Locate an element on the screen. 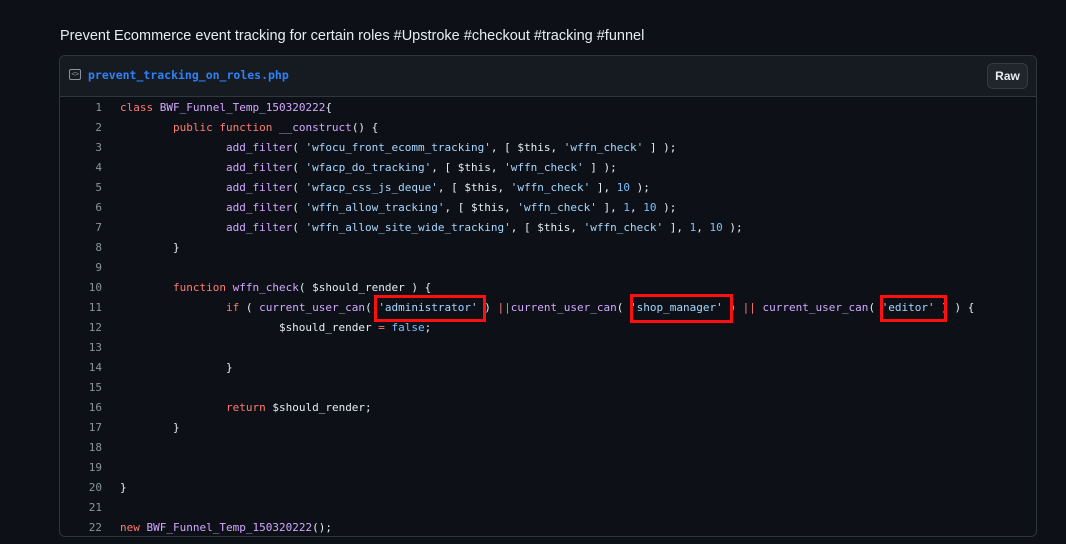  line-code: new BWF_Funnel_Temp_150320222(); is located at coordinates (226, 527).